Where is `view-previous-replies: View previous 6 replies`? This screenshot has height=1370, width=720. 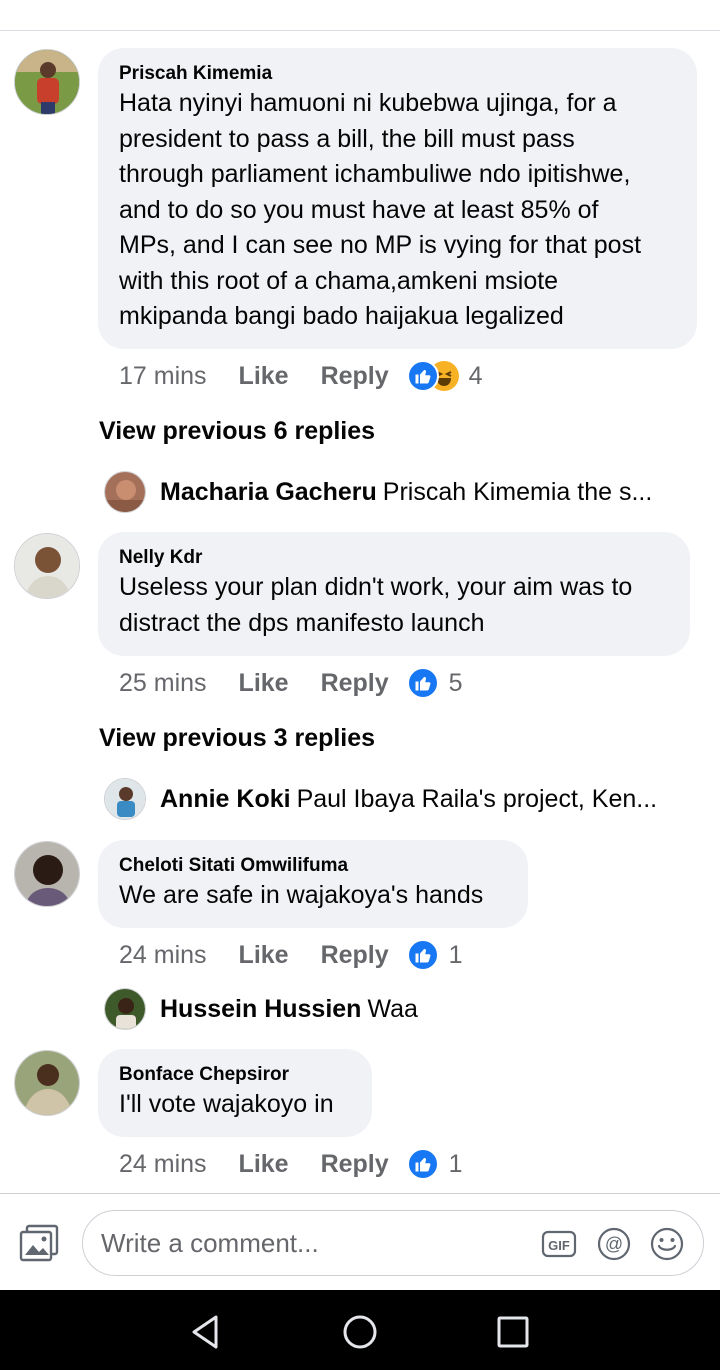 view-previous-replies: View previous 6 replies is located at coordinates (237, 431).